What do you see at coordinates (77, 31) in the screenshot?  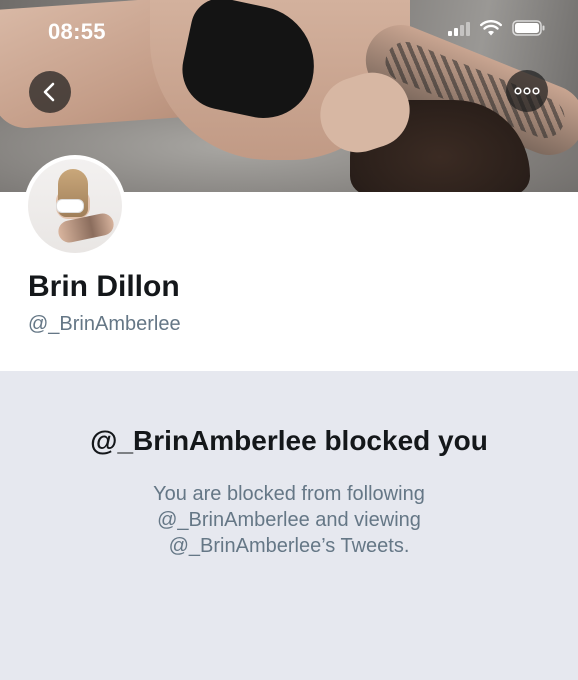 I see `status-time: 08:55` at bounding box center [77, 31].